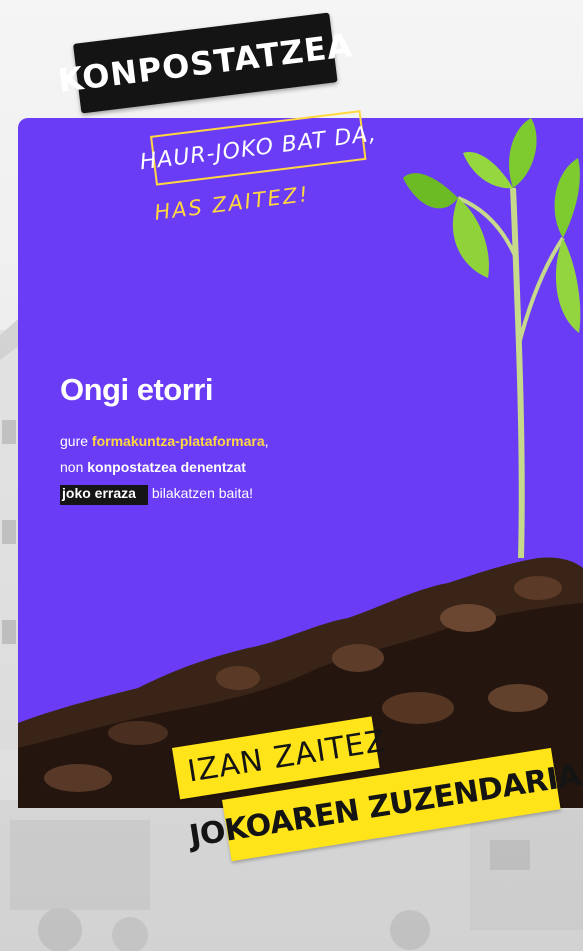  What do you see at coordinates (492, 338) in the screenshot?
I see `plant-sprout-image` at bounding box center [492, 338].